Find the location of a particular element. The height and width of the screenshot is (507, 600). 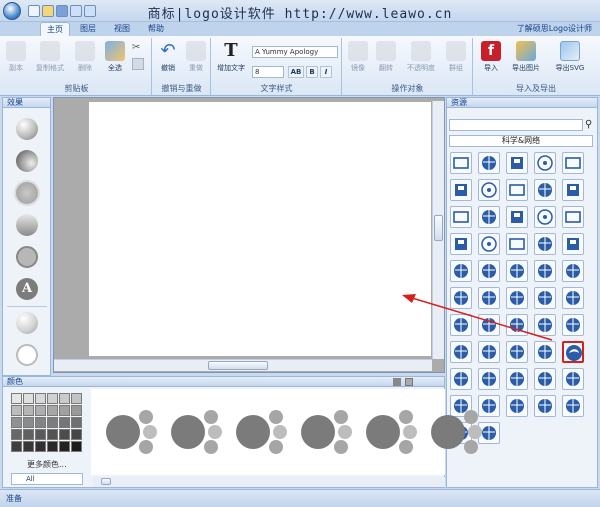

resource-burst-icon is located at coordinates (461, 379).